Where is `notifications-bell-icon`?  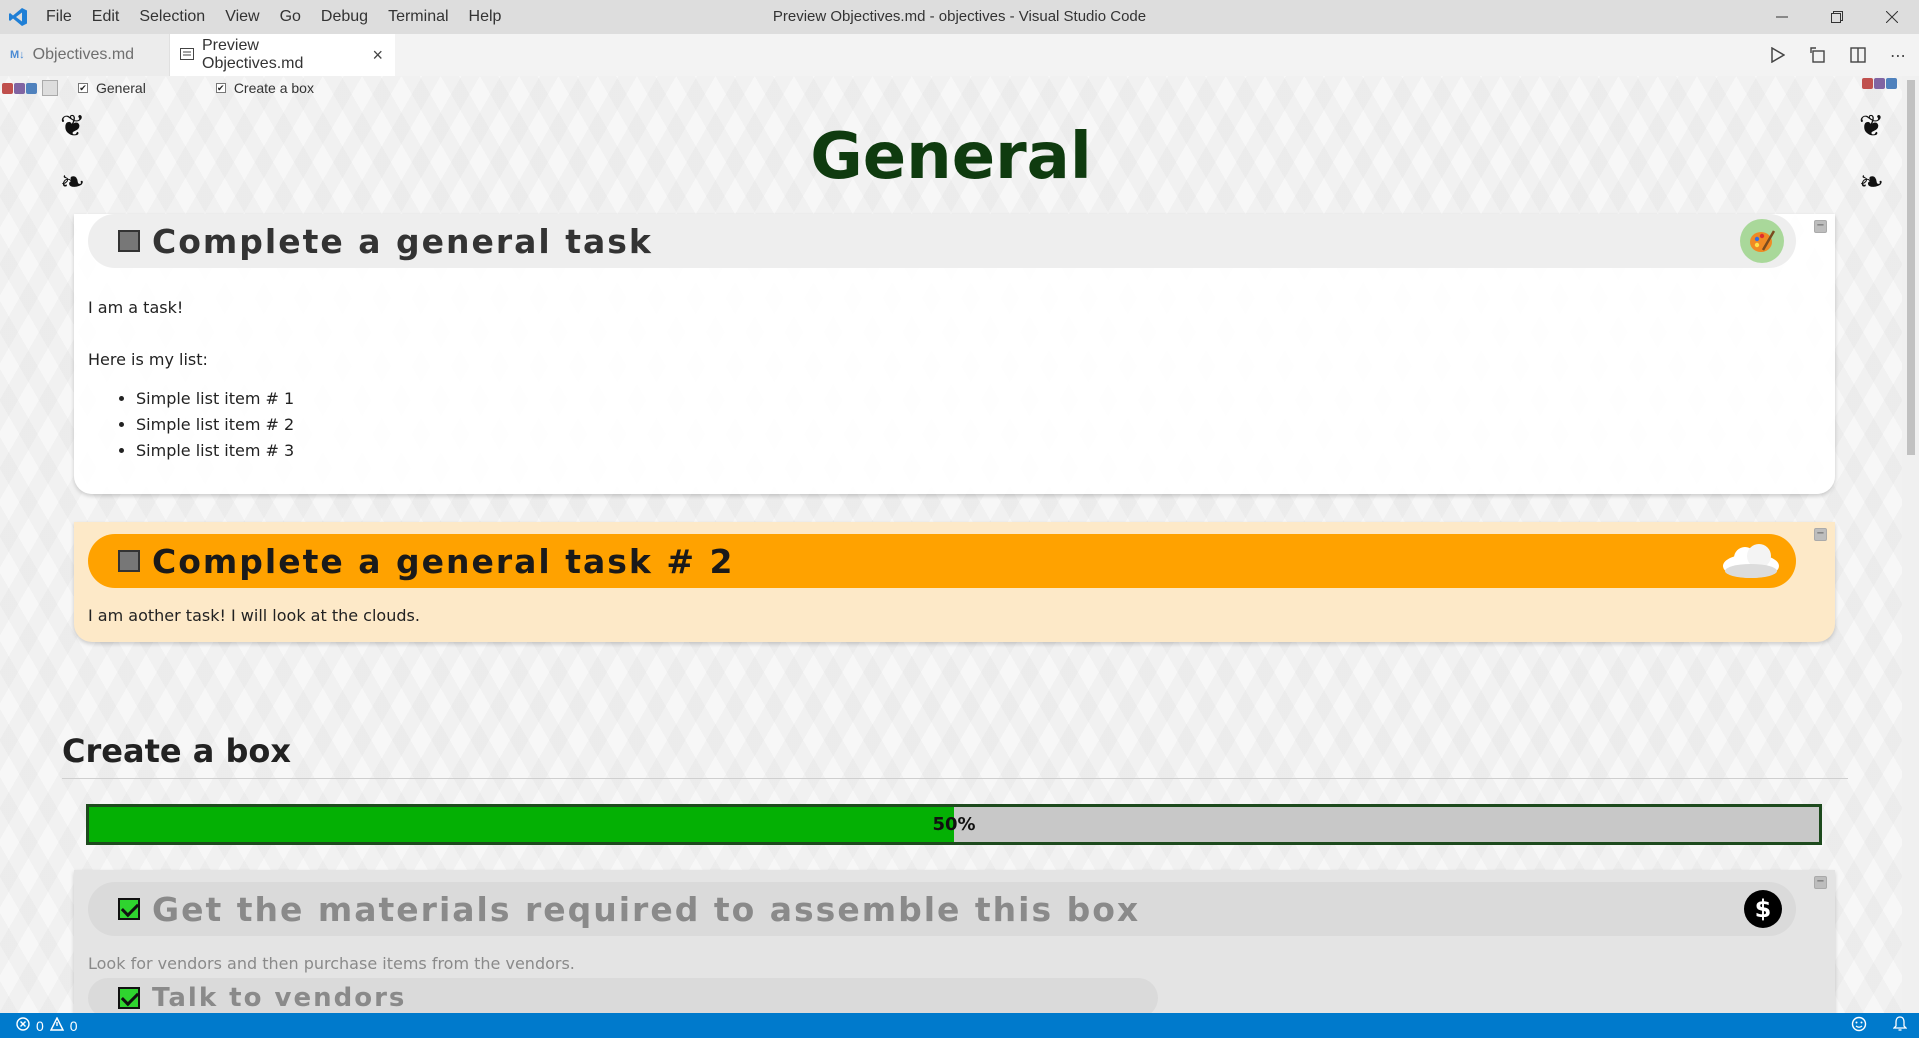
notifications-bell-icon is located at coordinates (1900, 1025).